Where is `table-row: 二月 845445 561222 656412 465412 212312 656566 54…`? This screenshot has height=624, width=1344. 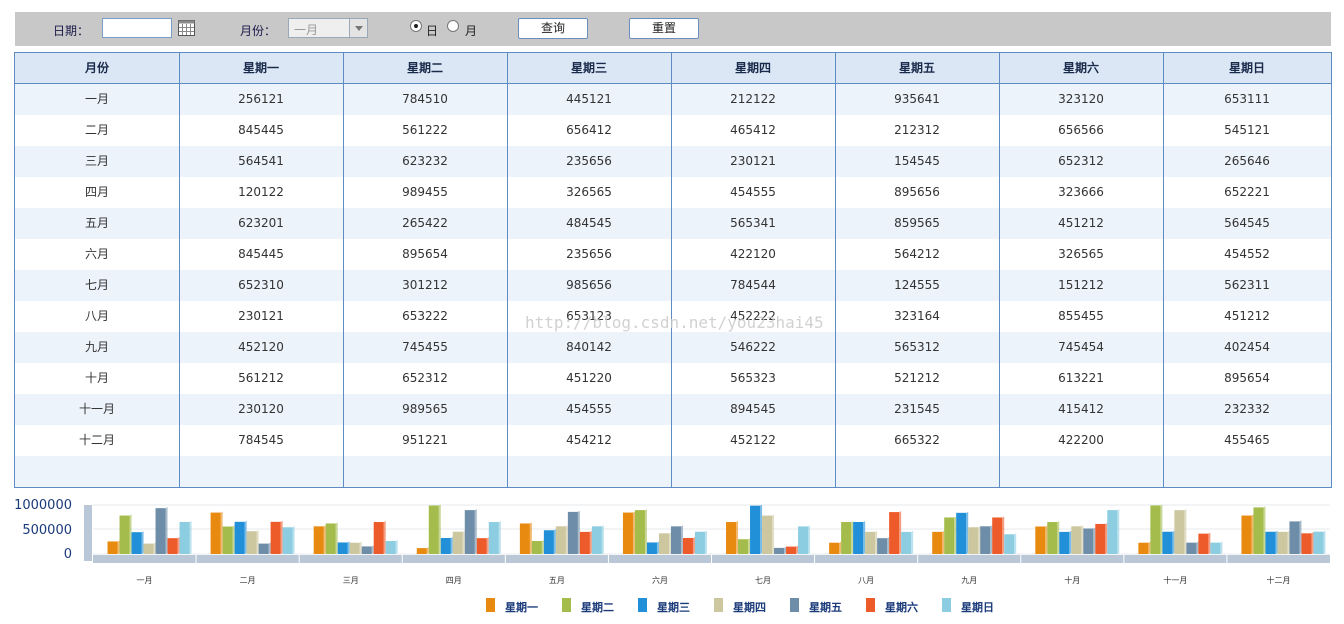
table-row: 二月 845445 561222 656412 465412 212312 656566 54… is located at coordinates (673, 130).